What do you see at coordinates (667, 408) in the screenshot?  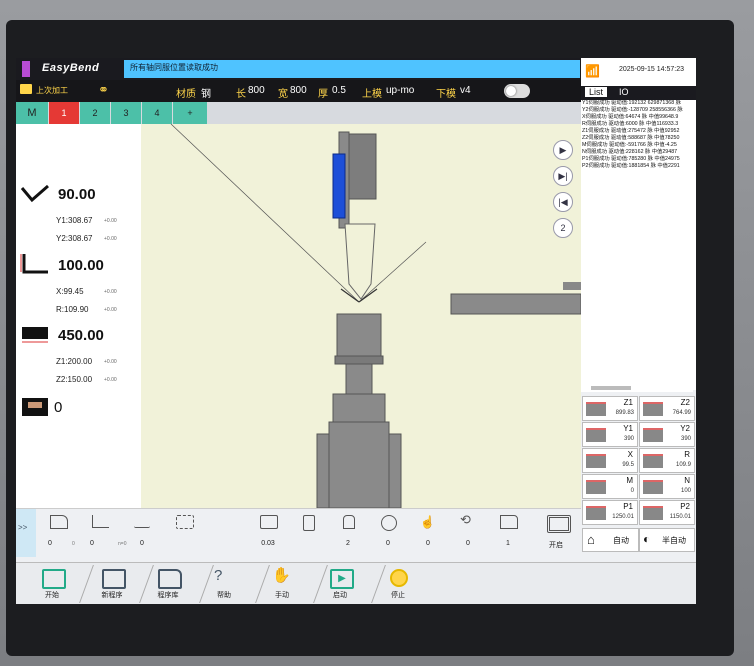 I see `axis-z2-button: Z2 764.99` at bounding box center [667, 408].